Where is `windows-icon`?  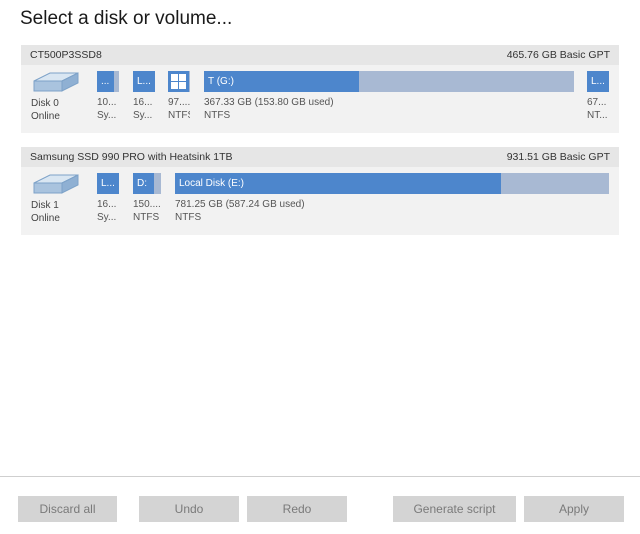 windows-icon is located at coordinates (178, 81).